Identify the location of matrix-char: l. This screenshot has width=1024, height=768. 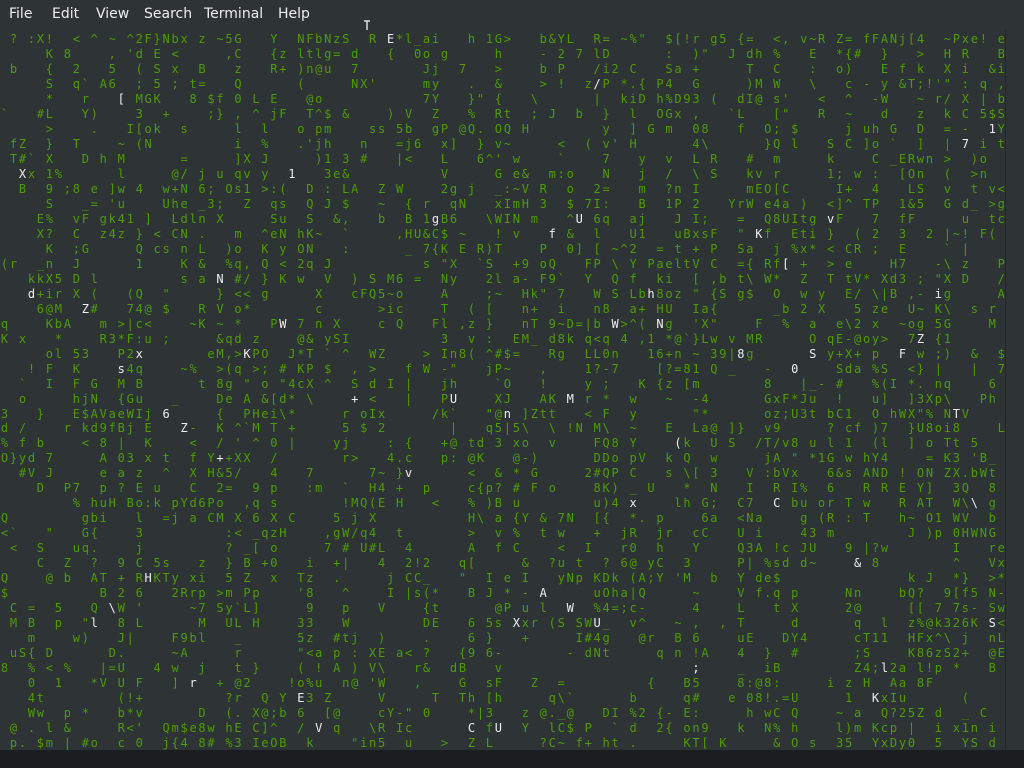
(884, 623).